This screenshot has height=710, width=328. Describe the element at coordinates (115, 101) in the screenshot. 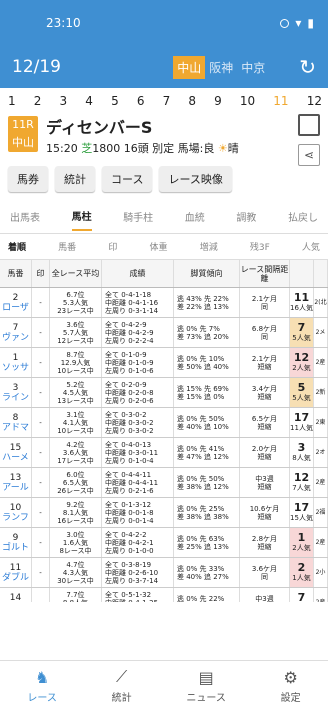

I see `race-number-5: 5` at that location.